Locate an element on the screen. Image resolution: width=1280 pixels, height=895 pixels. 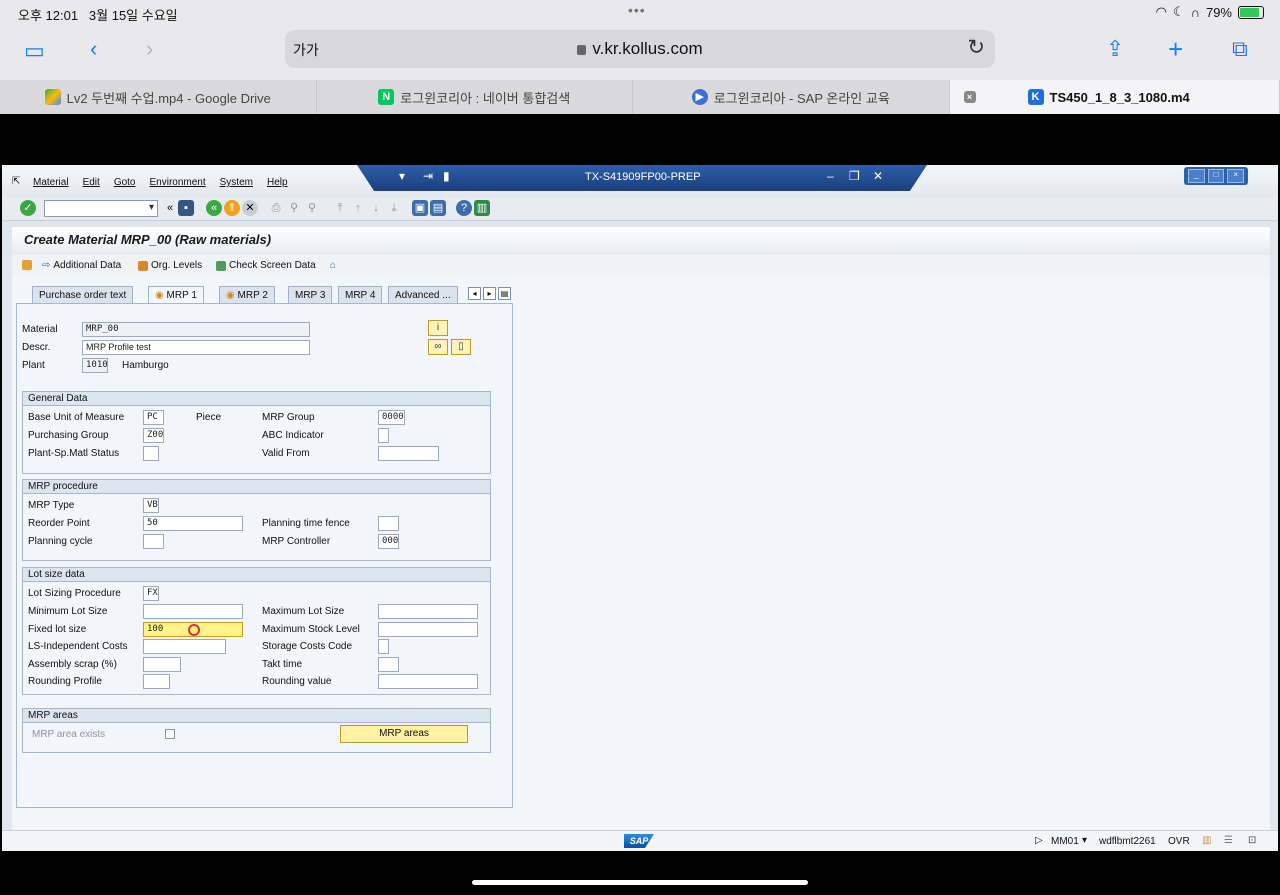
moon-icon: ☾ is located at coordinates (1178, 11).